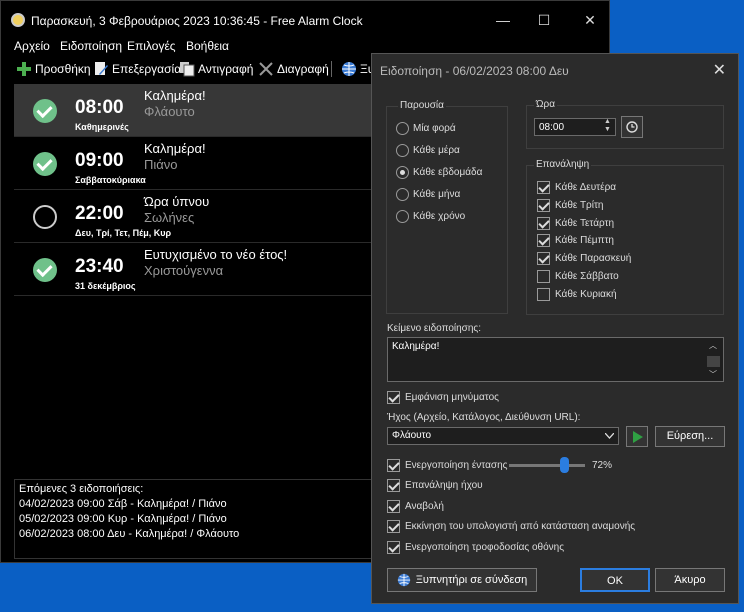 This screenshot has height=612, width=744. I want to click on menu-alarm: Ειδοποίηση, so click(91, 46).